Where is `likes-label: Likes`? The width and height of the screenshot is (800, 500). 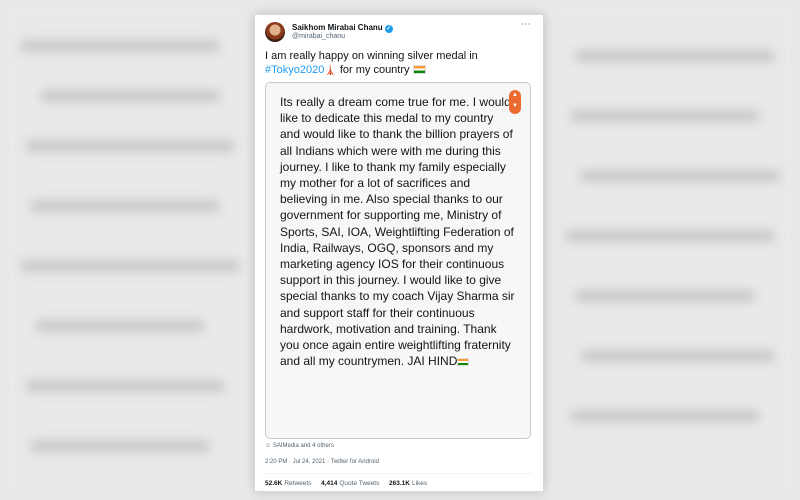
likes-label: Likes is located at coordinates (419, 483).